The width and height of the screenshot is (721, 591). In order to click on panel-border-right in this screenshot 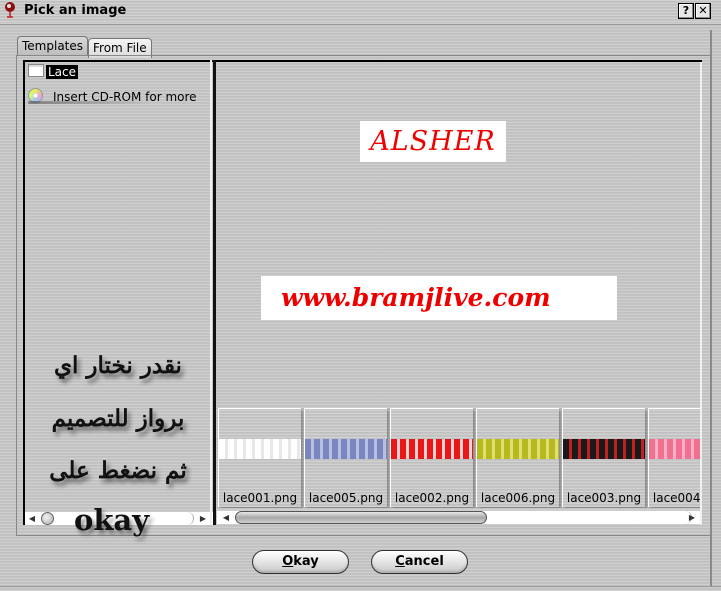, I will do `click(711, 308)`.